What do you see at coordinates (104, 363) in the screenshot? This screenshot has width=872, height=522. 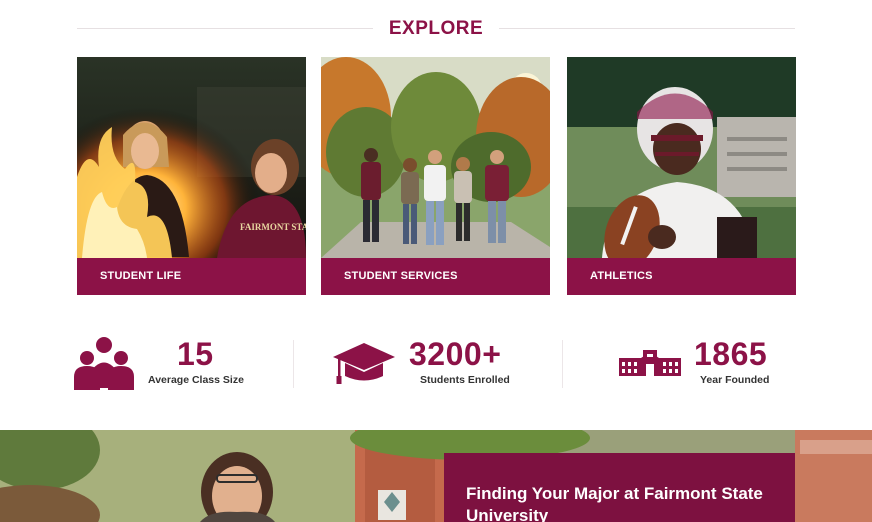 I see `people-group-icon` at bounding box center [104, 363].